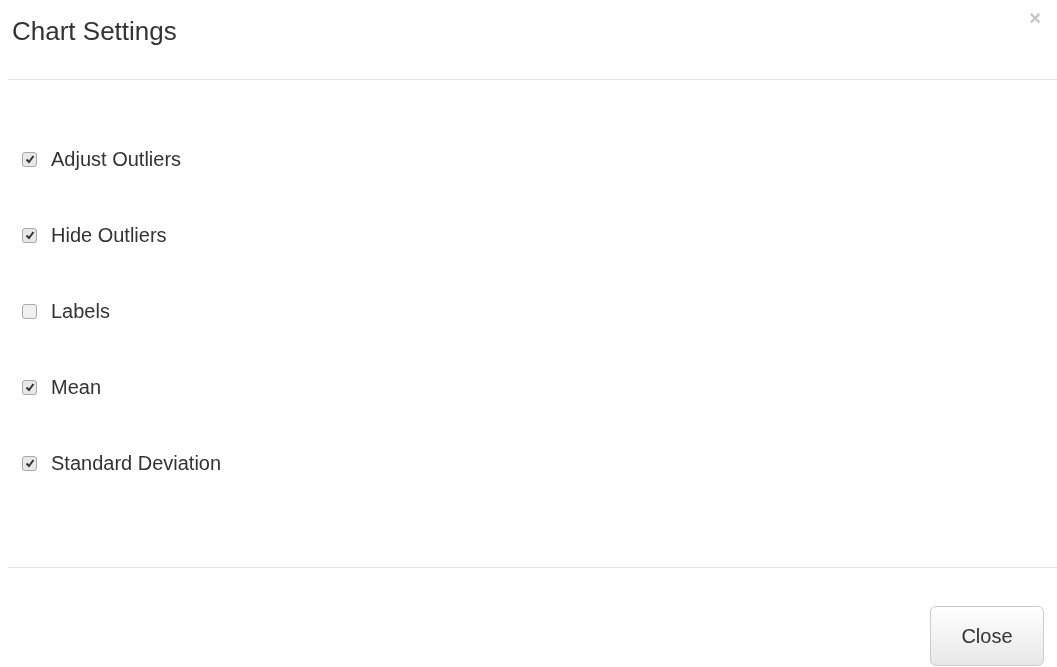 Image resolution: width=1057 pixels, height=667 pixels. What do you see at coordinates (136, 463) in the screenshot?
I see `option-label: Standard Deviation` at bounding box center [136, 463].